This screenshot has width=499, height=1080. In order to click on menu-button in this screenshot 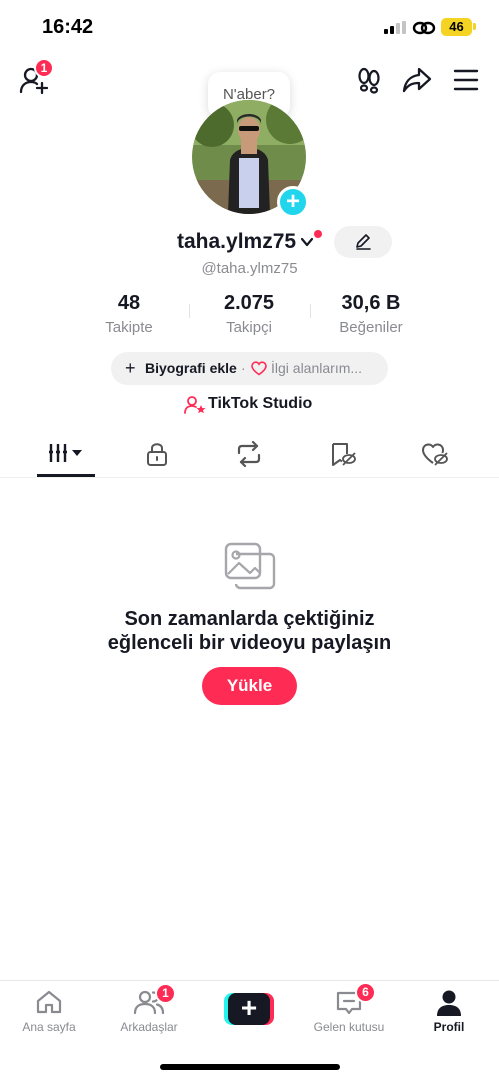, I will do `click(466, 80)`.